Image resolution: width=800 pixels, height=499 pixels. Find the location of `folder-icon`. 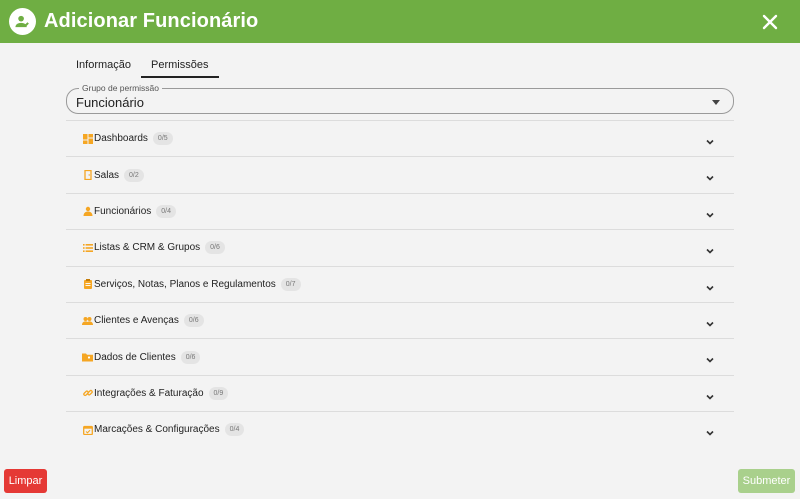

folder-icon is located at coordinates (87, 357).